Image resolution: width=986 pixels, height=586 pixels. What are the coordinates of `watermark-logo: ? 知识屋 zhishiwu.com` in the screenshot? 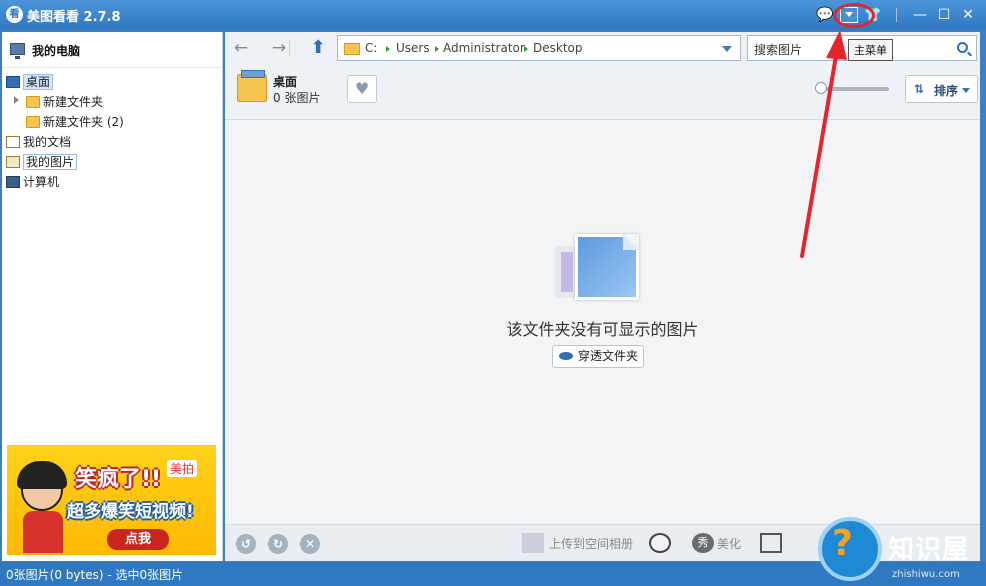 It's located at (897, 551).